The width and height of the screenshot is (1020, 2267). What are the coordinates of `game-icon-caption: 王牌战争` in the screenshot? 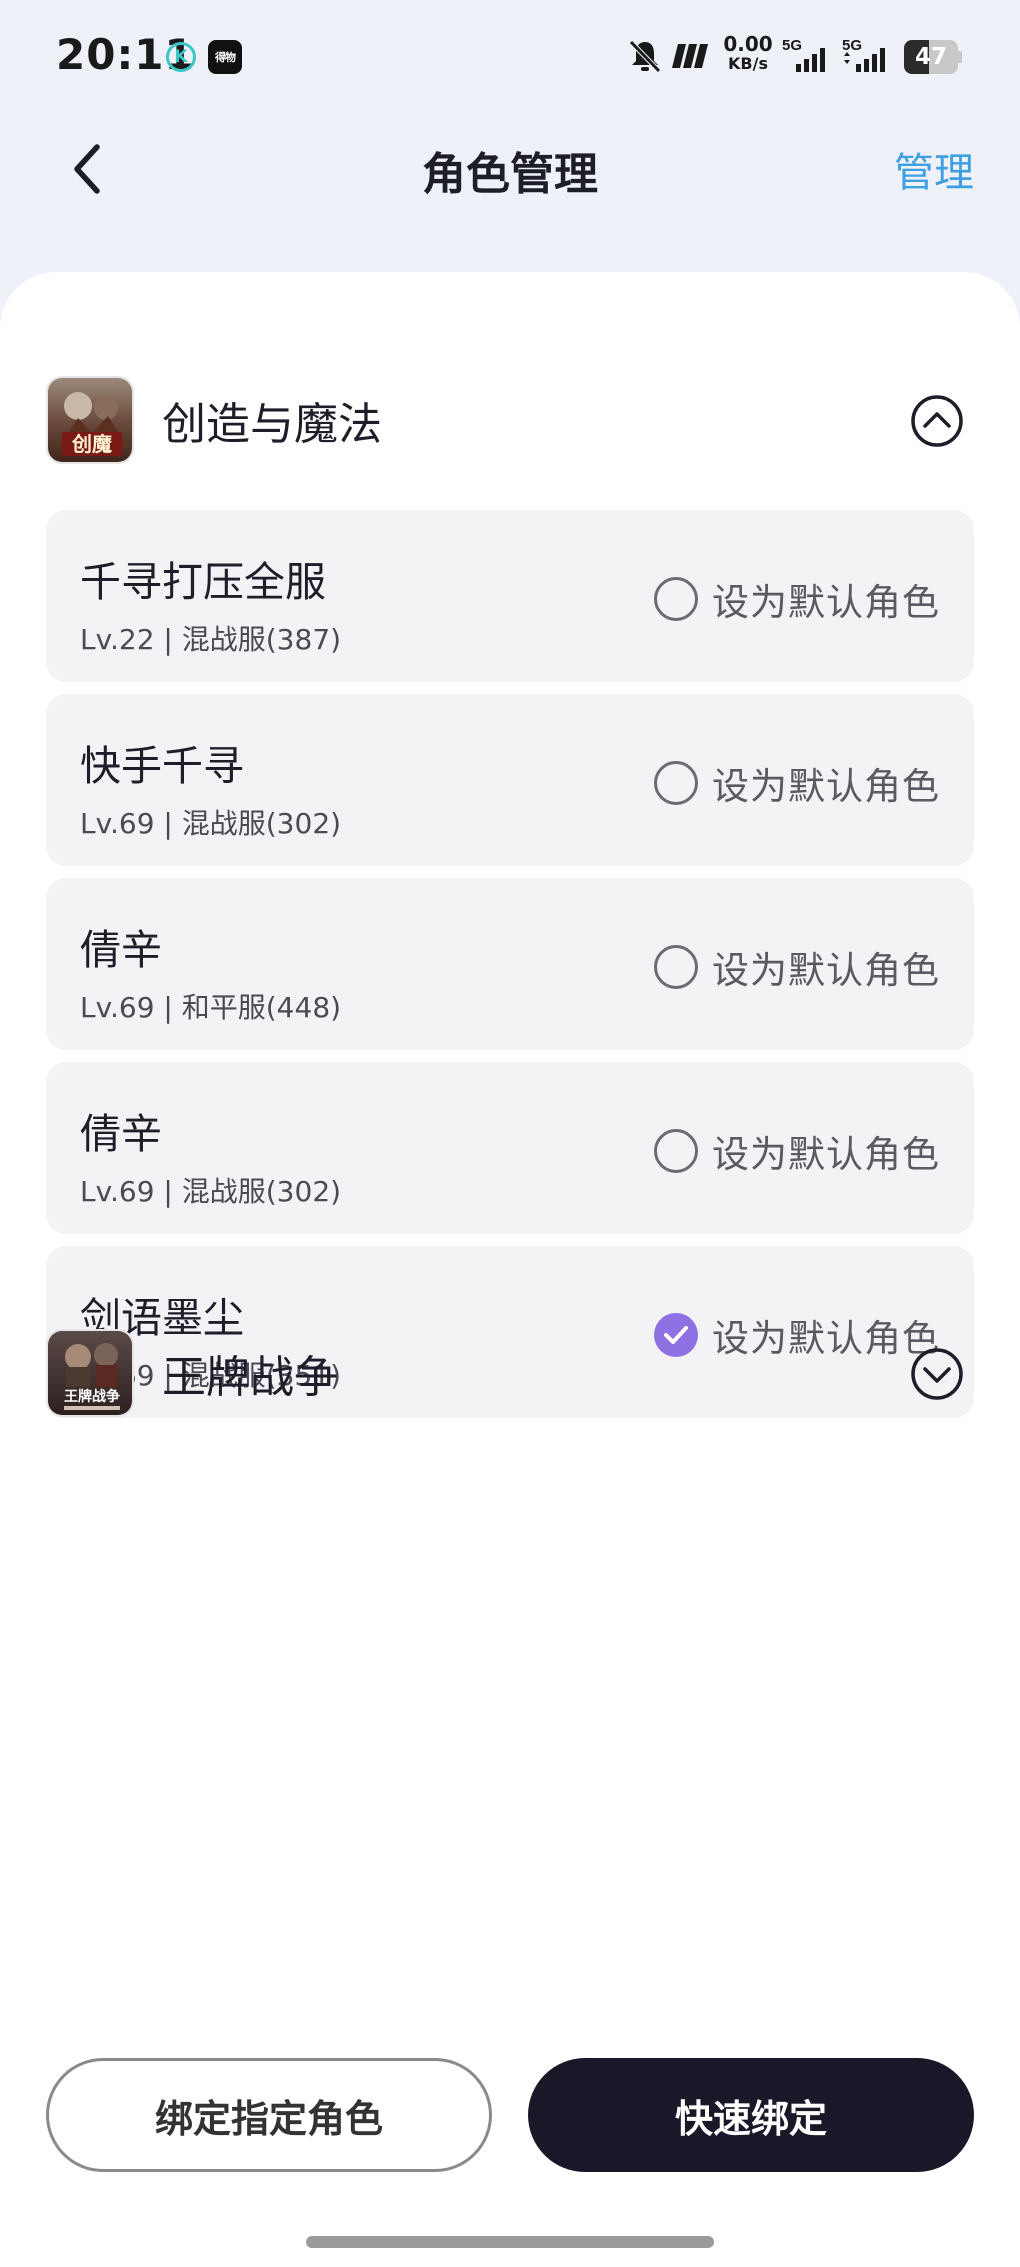 It's located at (92, 1396).